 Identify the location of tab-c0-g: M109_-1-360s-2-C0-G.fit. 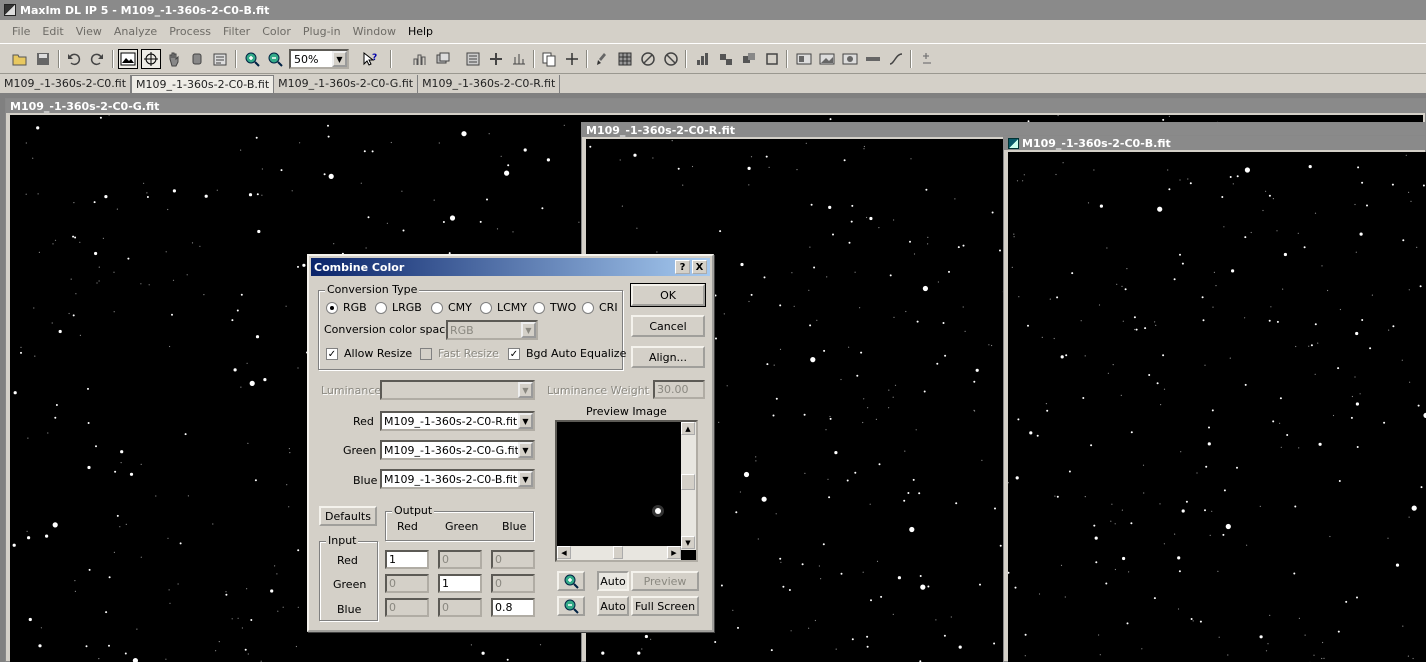
(346, 83).